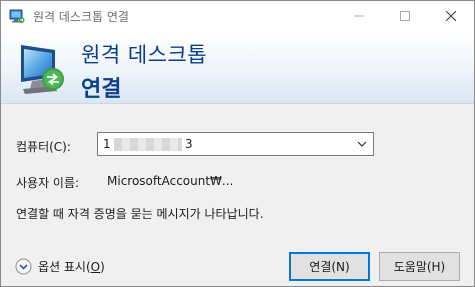 The height and width of the screenshot is (287, 475). Describe the element at coordinates (95, 267) in the screenshot. I see `show-options-hotkey: O` at that location.